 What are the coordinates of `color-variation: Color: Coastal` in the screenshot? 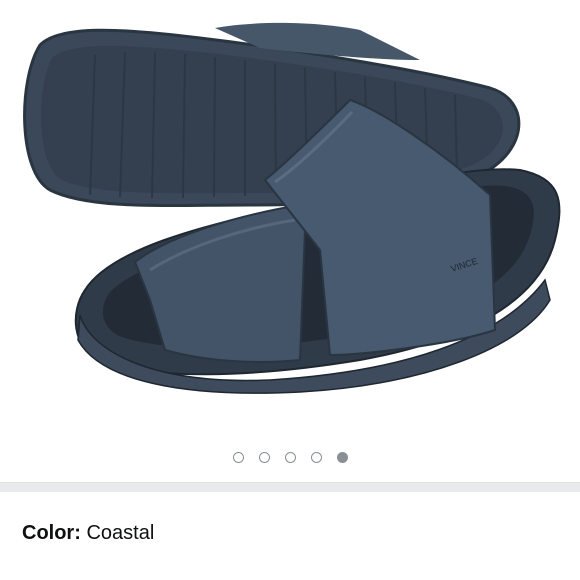 It's located at (88, 533).